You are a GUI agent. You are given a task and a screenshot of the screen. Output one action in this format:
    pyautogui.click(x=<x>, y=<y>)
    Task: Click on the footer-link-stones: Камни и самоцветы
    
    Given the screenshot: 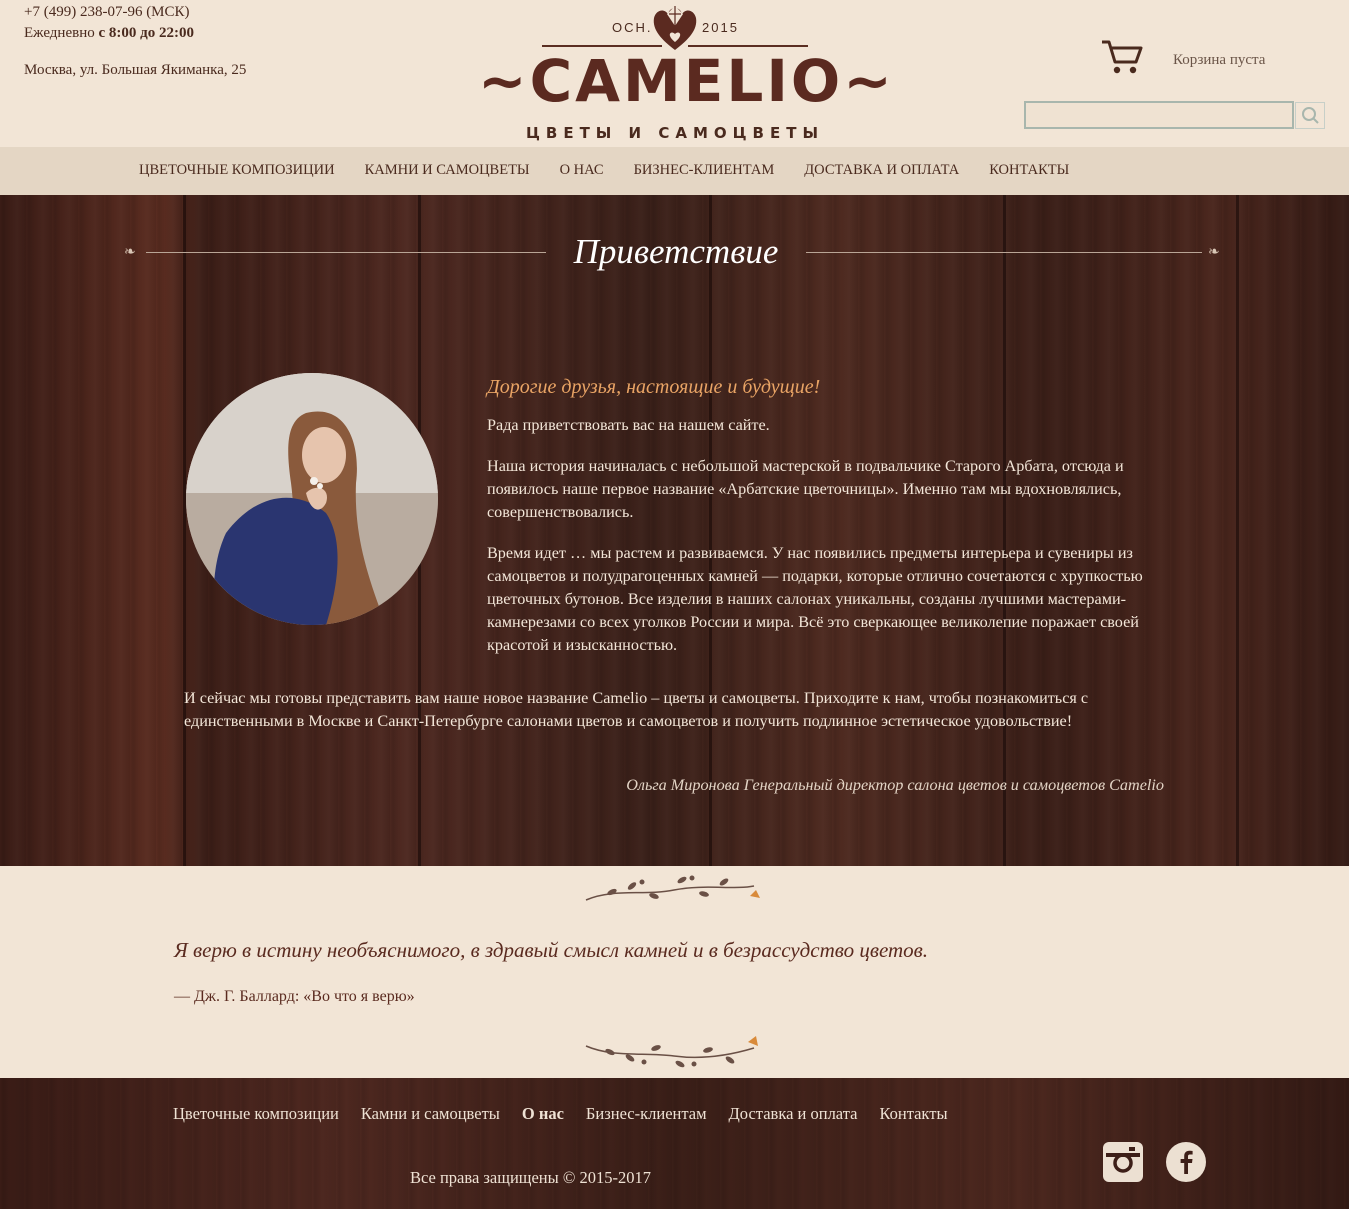 What is the action you would take?
    pyautogui.click(x=430, y=1114)
    